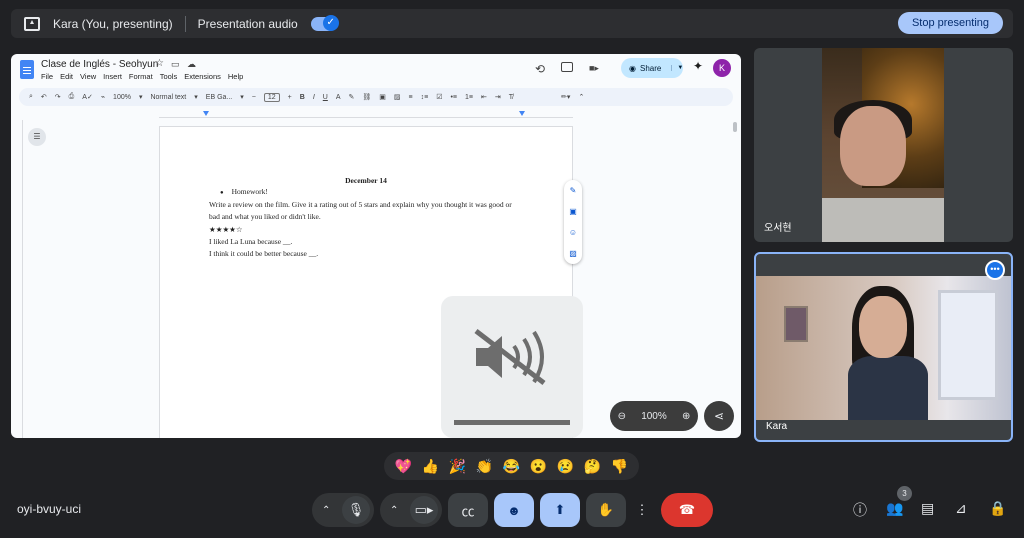 The image size is (1024, 538). What do you see at coordinates (403, 466) in the screenshot?
I see `sparkling-heart-reaction: 💖` at bounding box center [403, 466].